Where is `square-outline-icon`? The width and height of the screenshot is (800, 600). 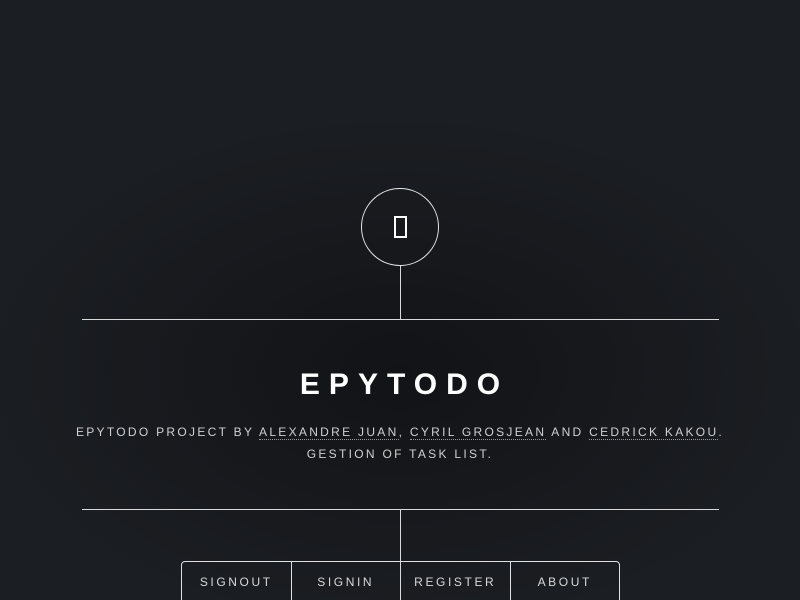 square-outline-icon is located at coordinates (400, 227).